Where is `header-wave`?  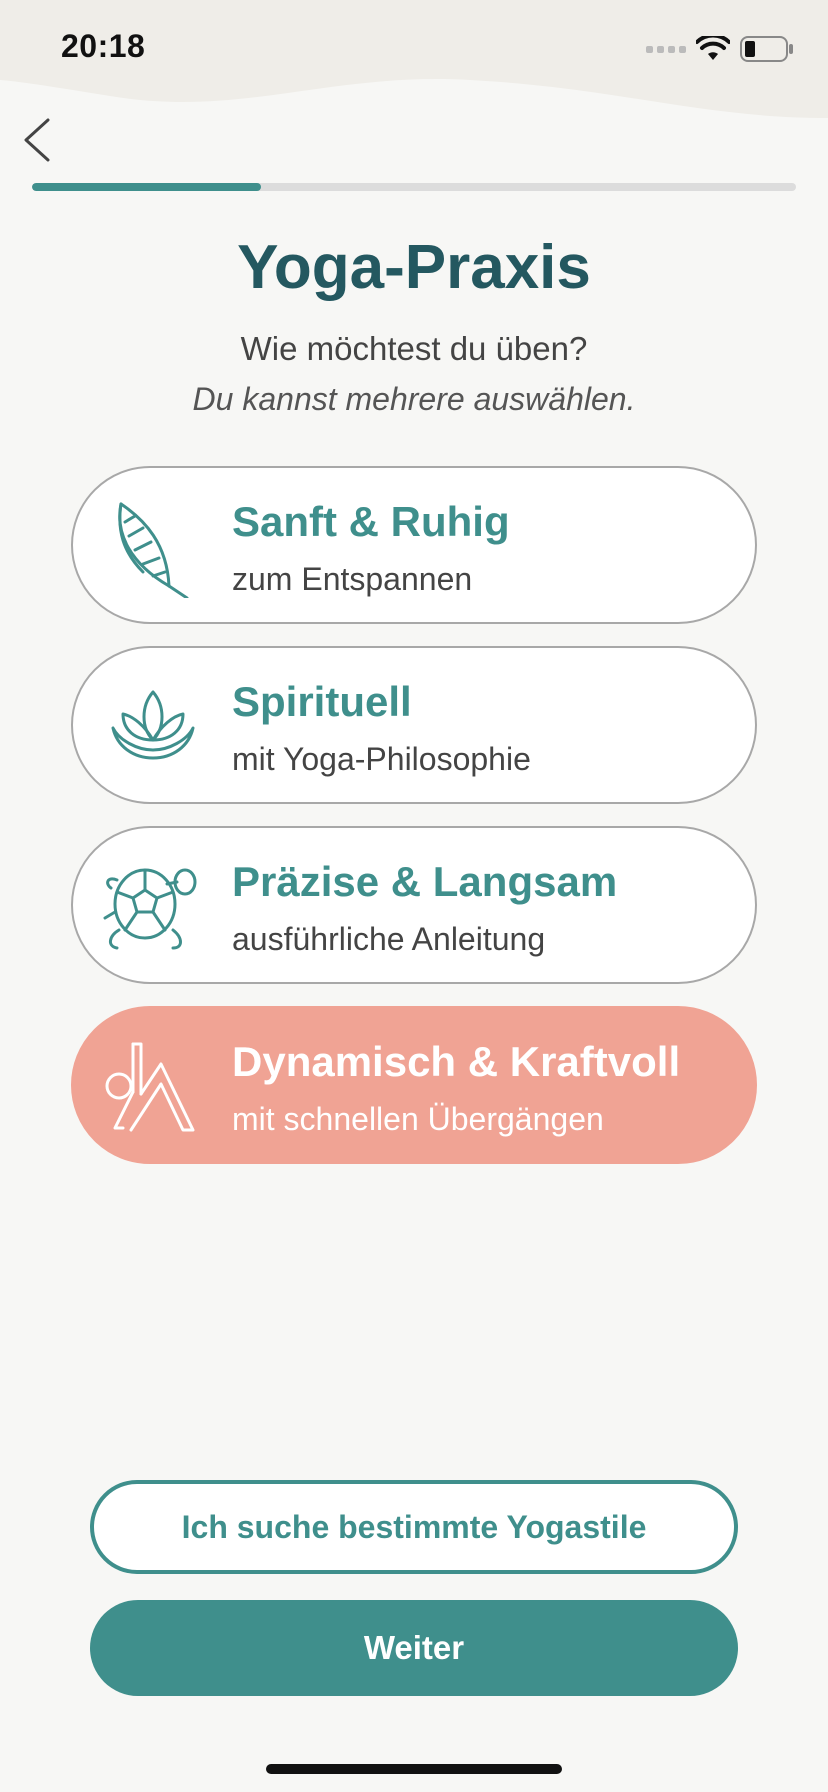
header-wave is located at coordinates (414, 59).